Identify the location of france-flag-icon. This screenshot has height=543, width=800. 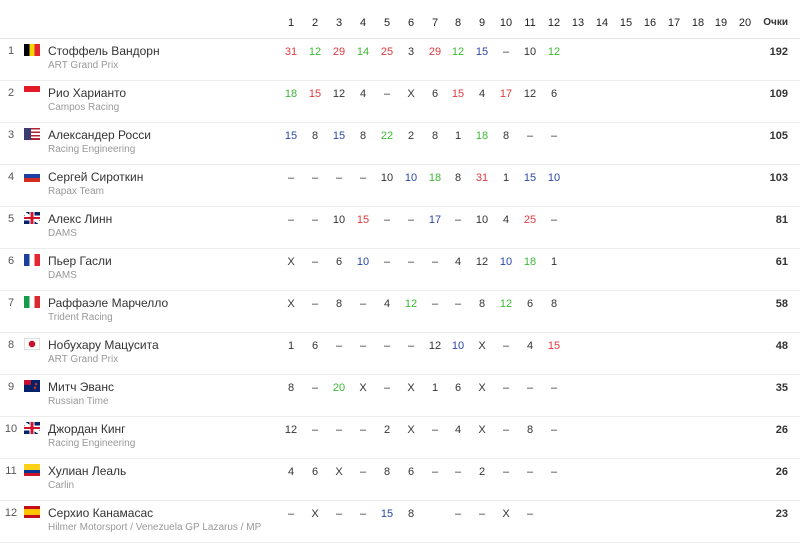
(32, 260).